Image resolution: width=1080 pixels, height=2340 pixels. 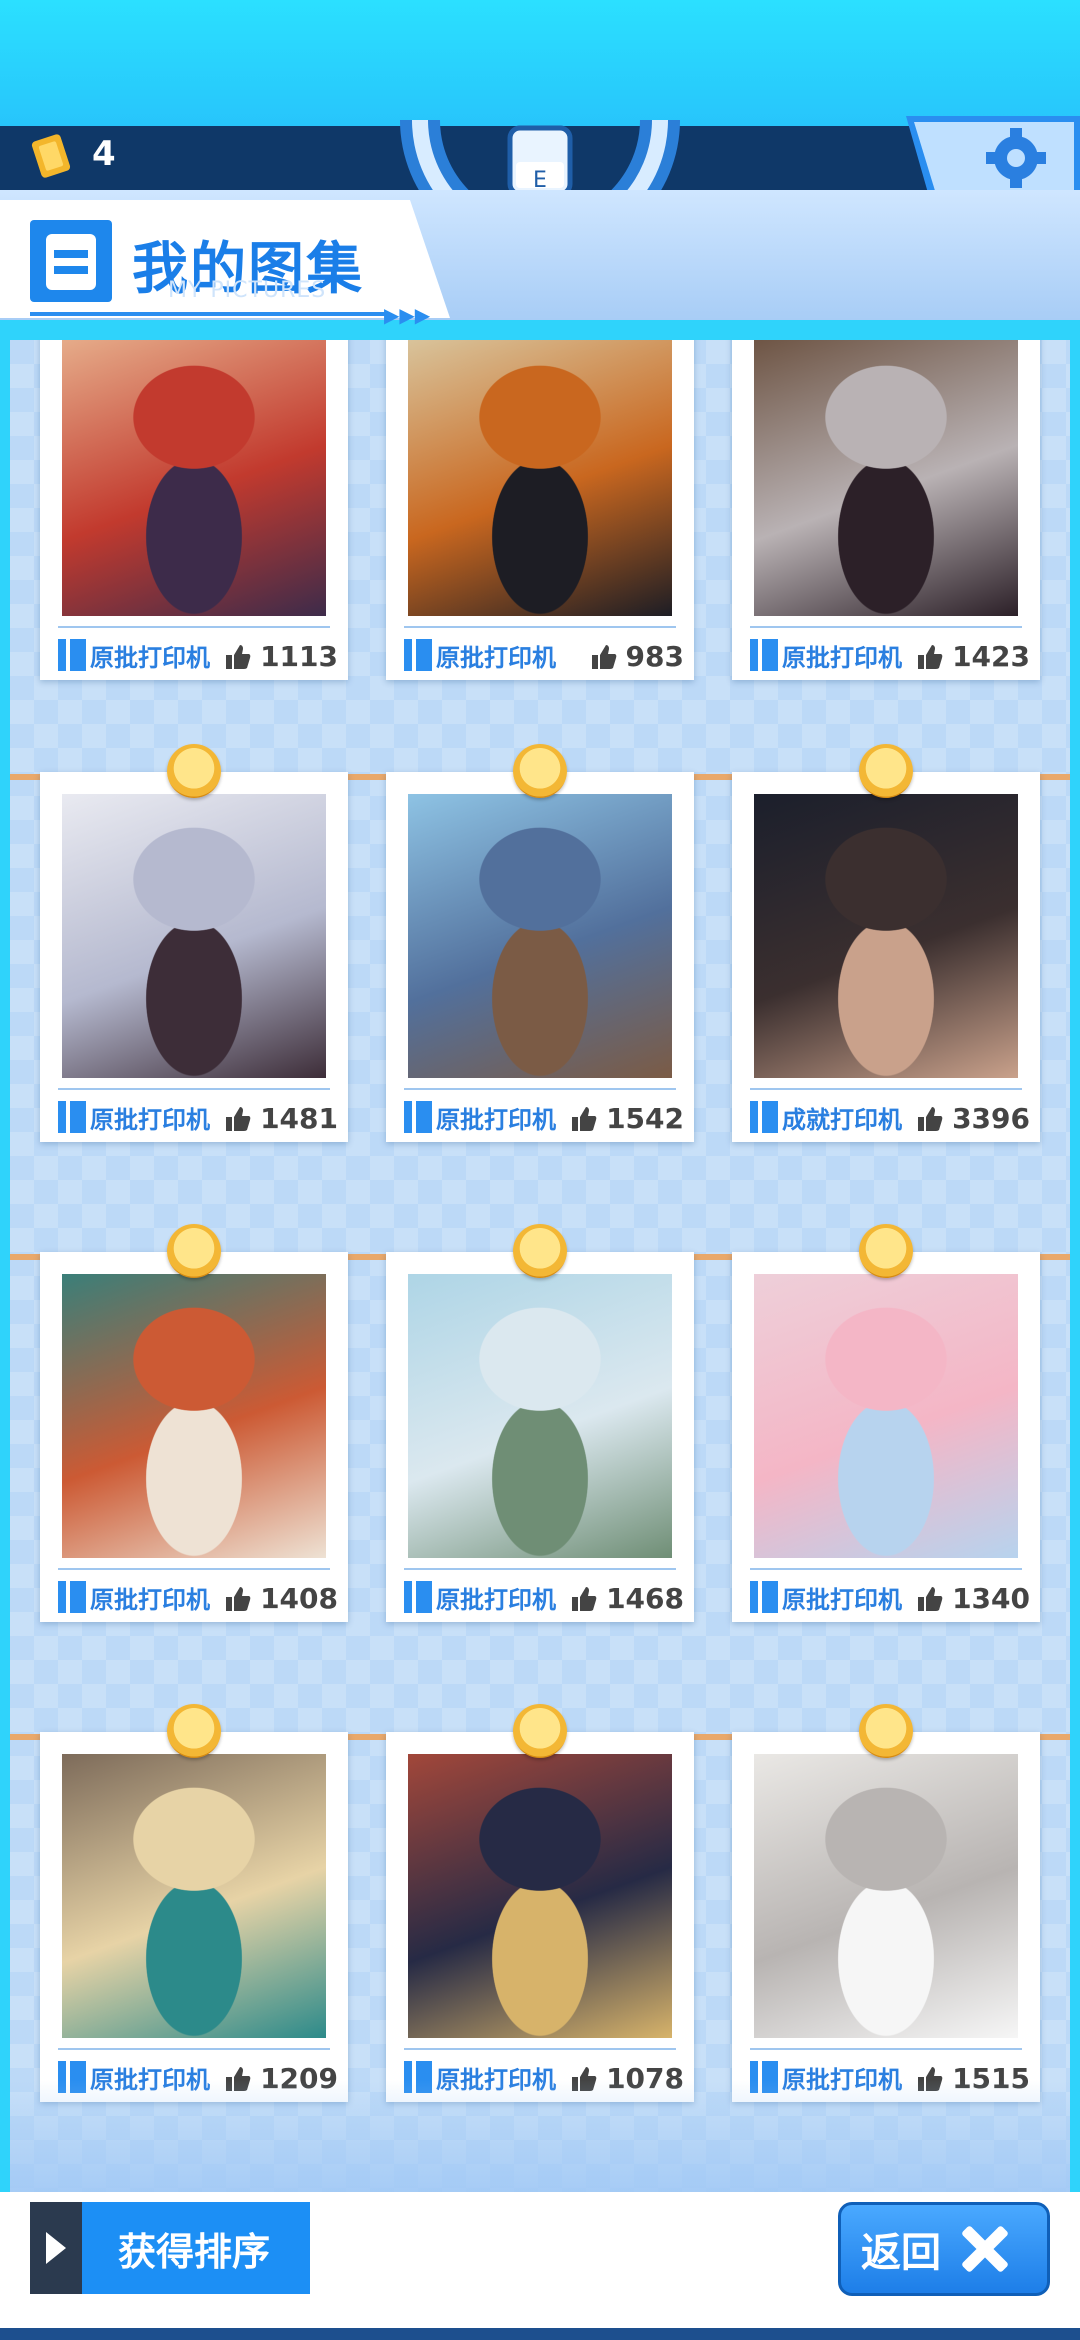 I want to click on like-counter: 1340, so click(x=973, y=1598).